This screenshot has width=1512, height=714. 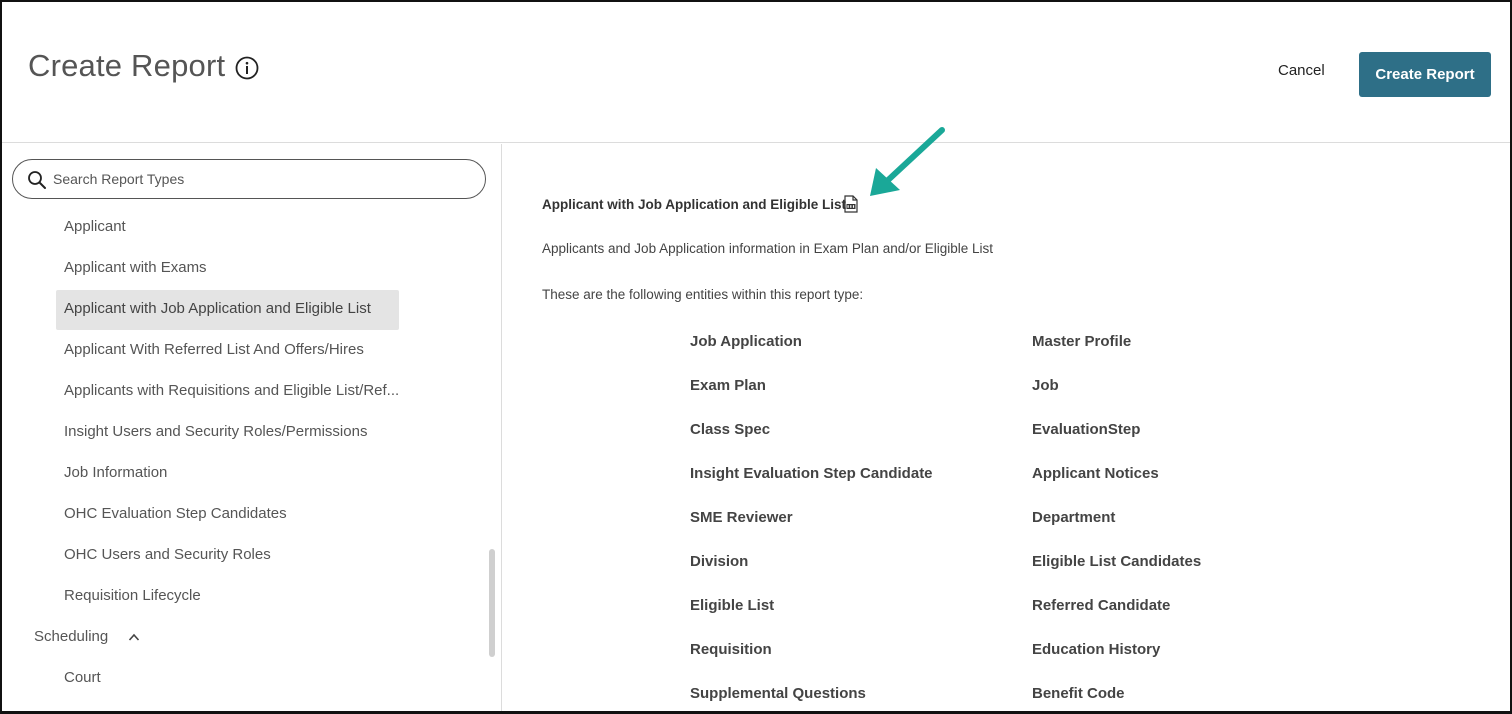 I want to click on arrow-annotation, so click(x=907, y=161).